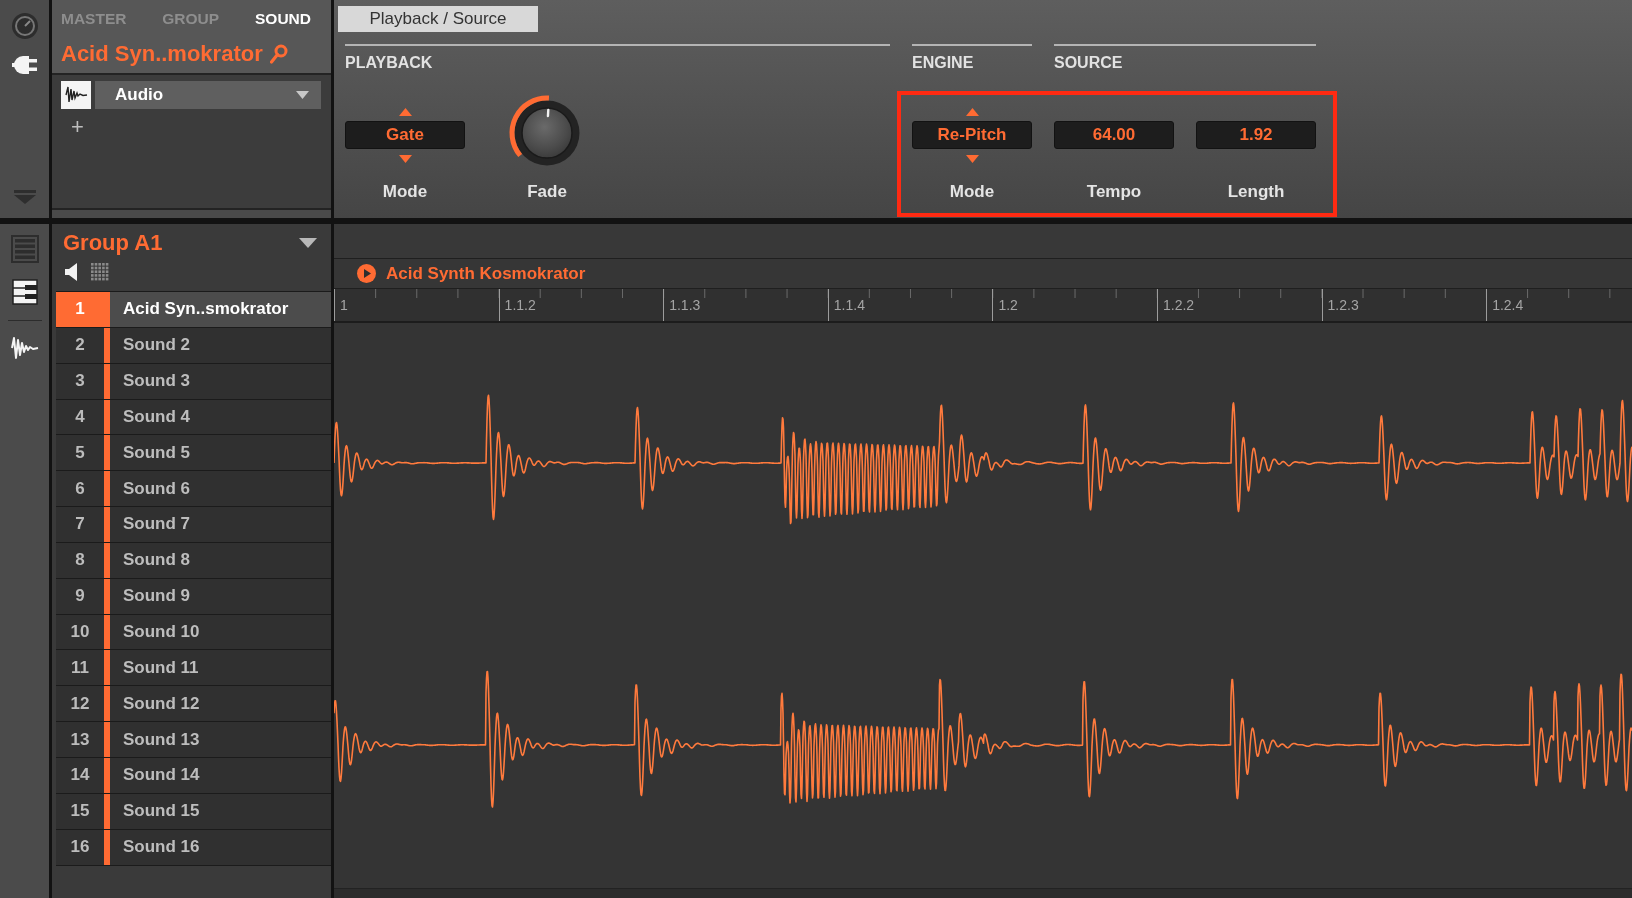 This screenshot has width=1632, height=898. What do you see at coordinates (220, 560) in the screenshot?
I see `sound-name: Sound 8` at bounding box center [220, 560].